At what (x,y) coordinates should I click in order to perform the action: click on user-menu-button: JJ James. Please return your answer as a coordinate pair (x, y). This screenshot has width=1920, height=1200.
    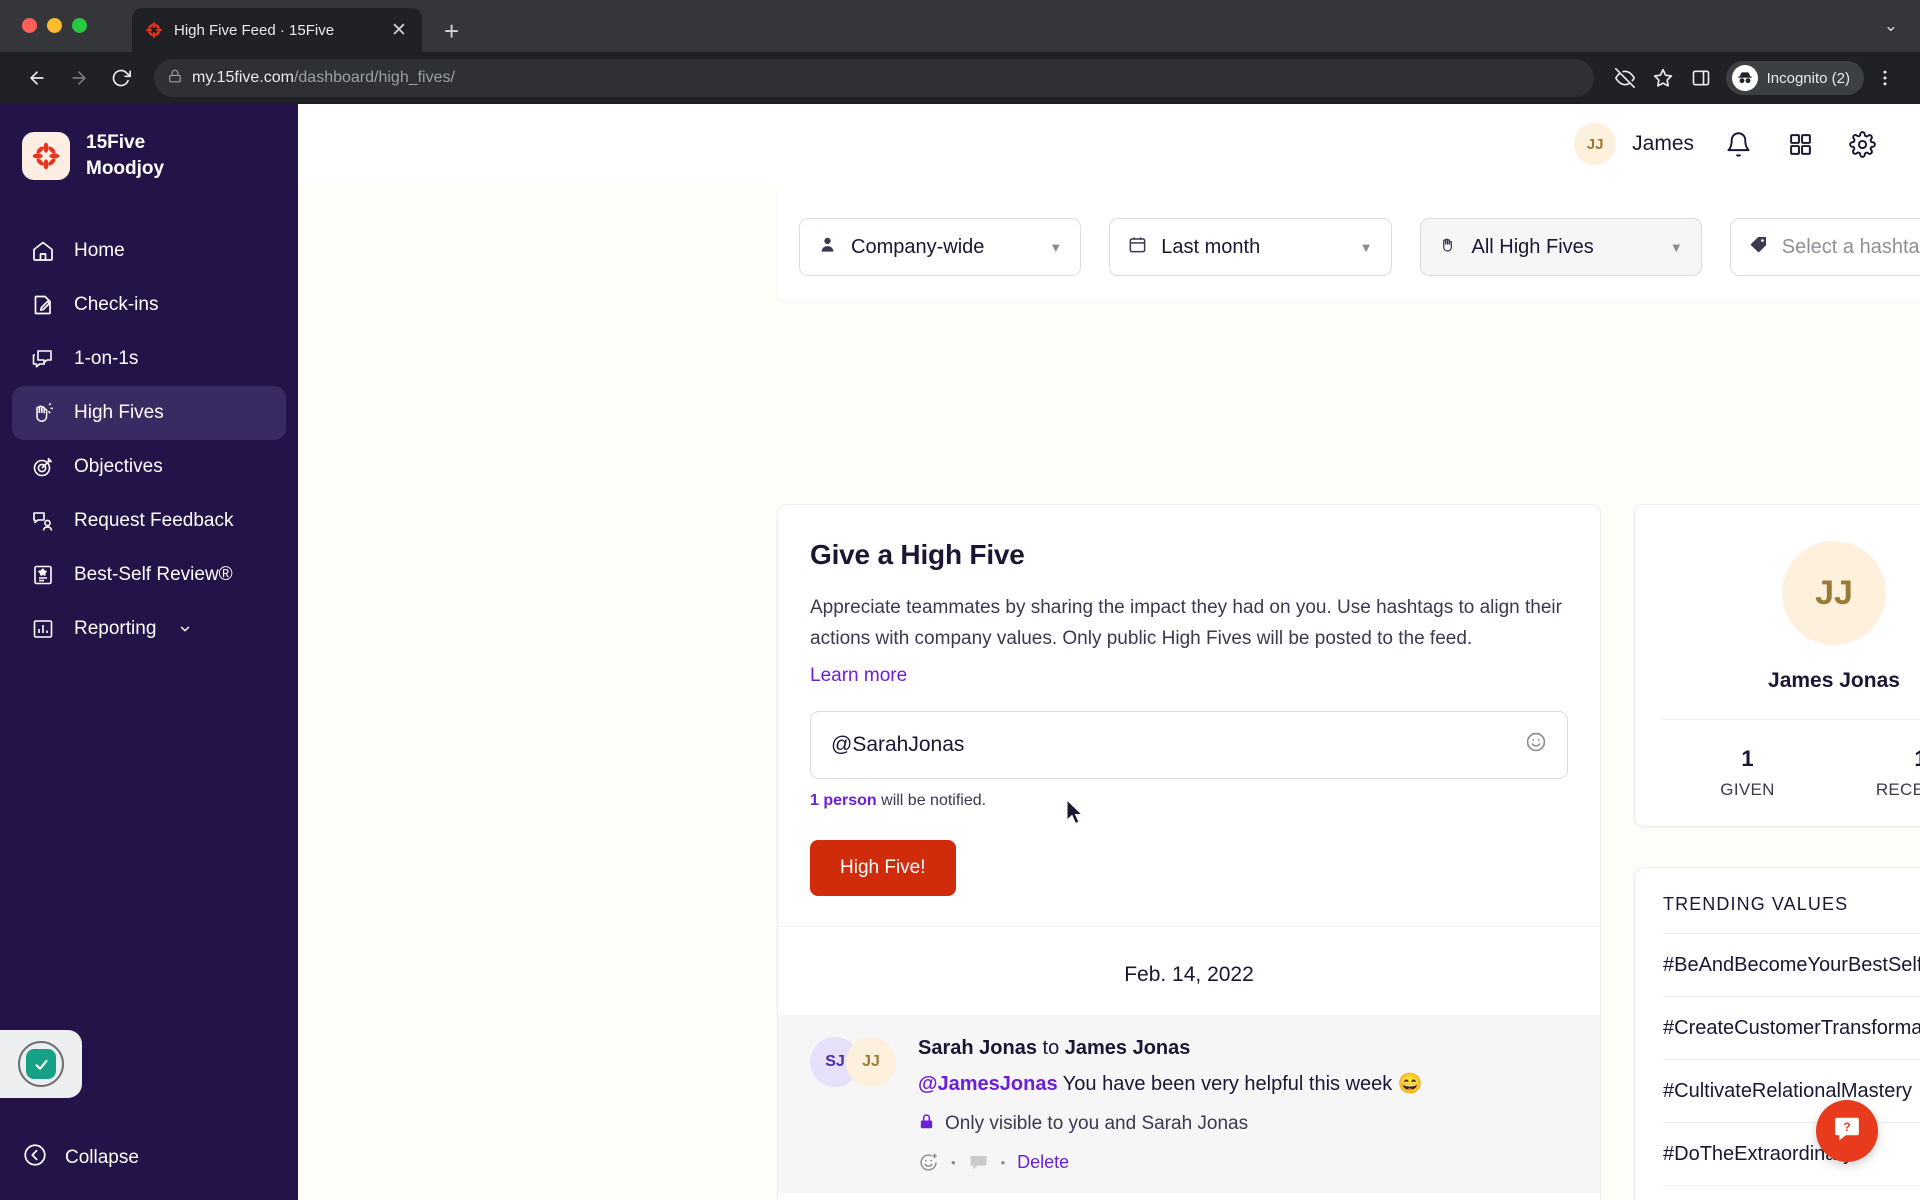
    Looking at the image, I should click on (1634, 144).